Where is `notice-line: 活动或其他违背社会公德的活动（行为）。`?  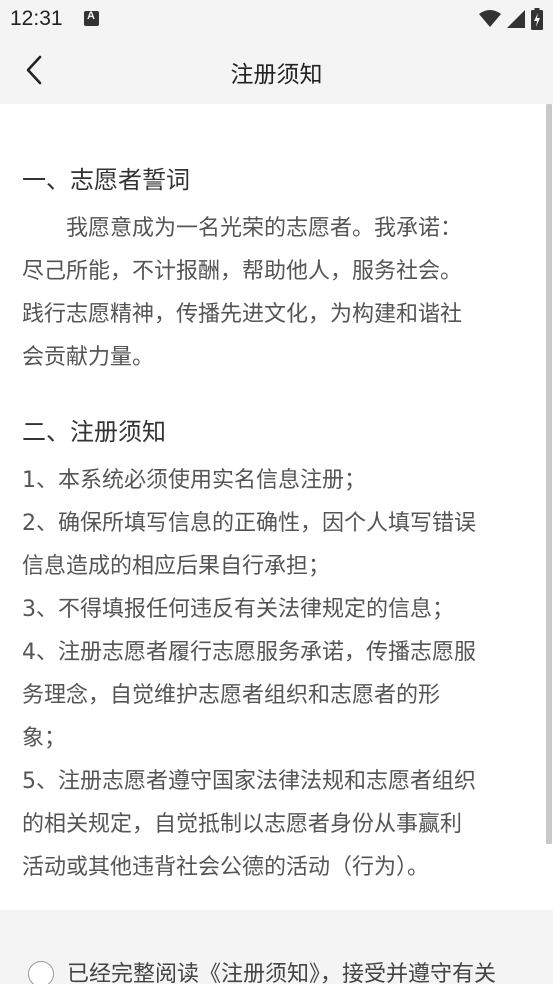
notice-line: 活动或其他违背社会公德的活动（行为）。 is located at coordinates (226, 867).